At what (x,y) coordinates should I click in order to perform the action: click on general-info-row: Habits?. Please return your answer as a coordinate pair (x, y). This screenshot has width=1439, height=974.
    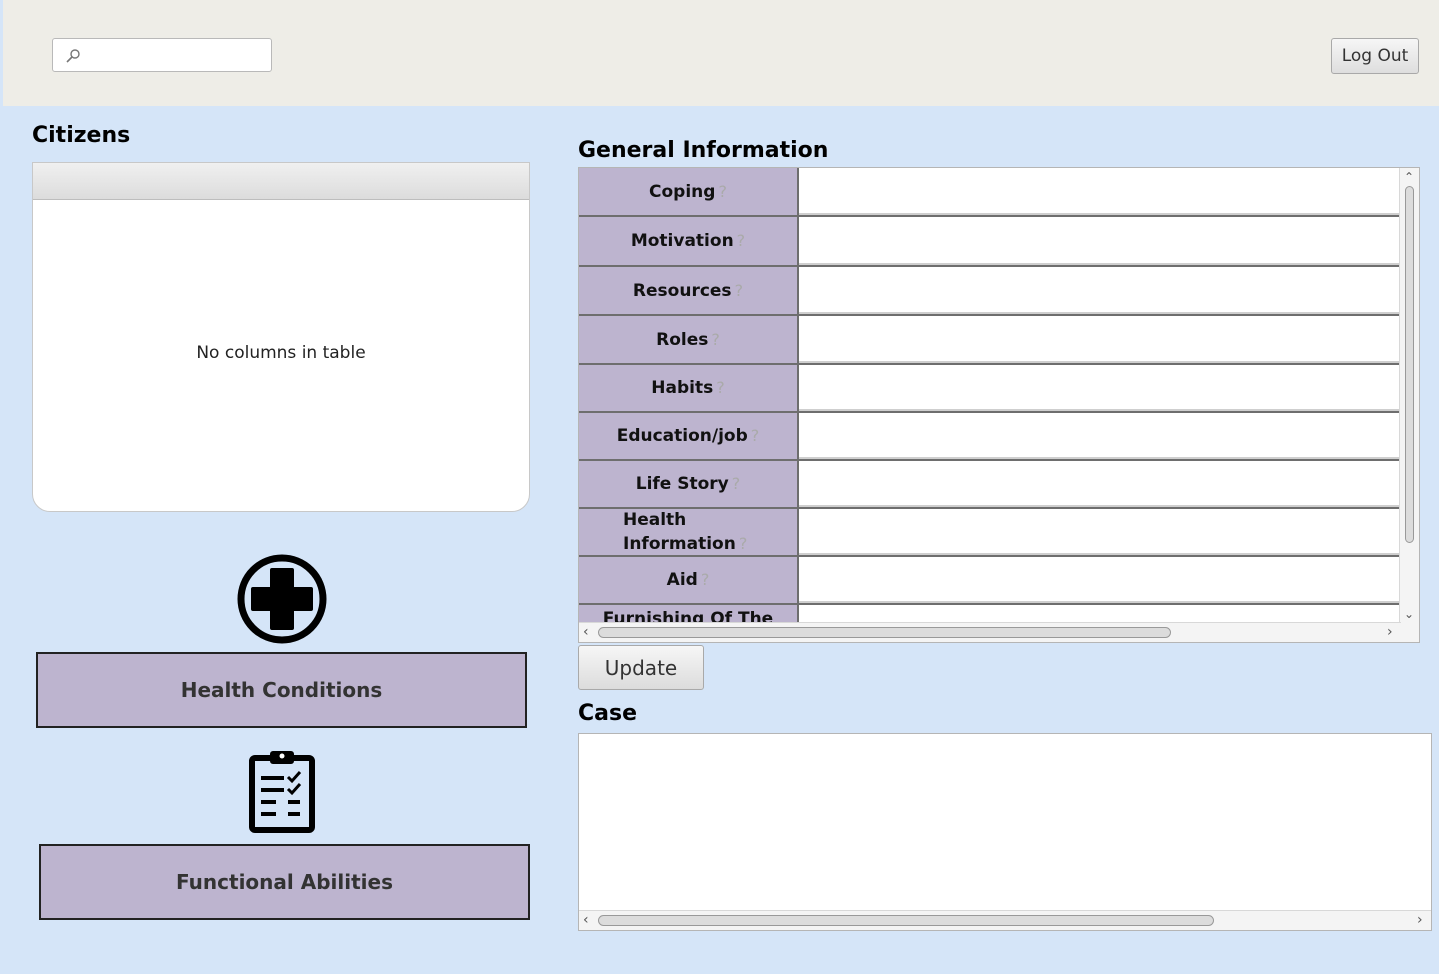
    Looking at the image, I should click on (990, 389).